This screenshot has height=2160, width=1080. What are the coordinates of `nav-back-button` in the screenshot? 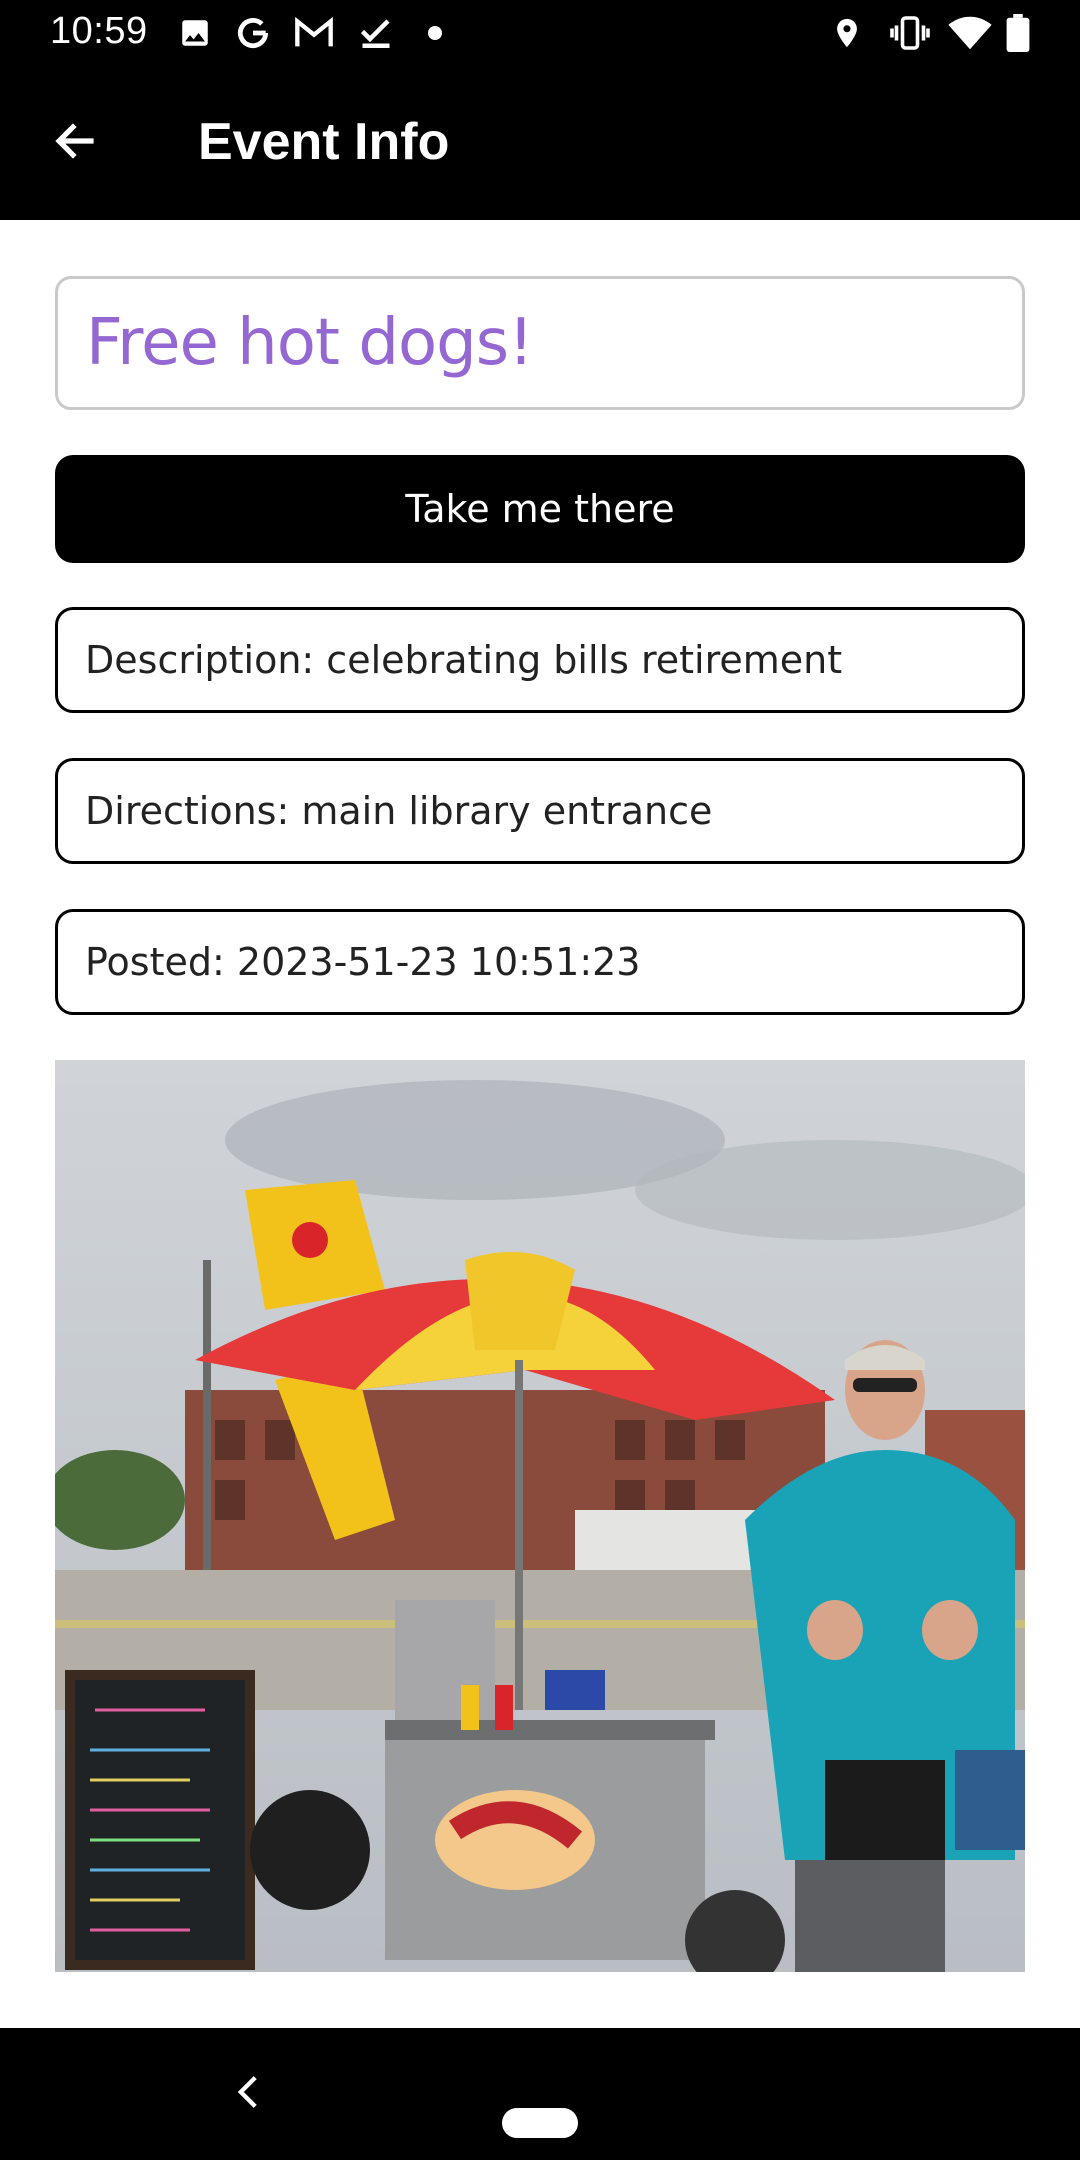 It's located at (248, 2094).